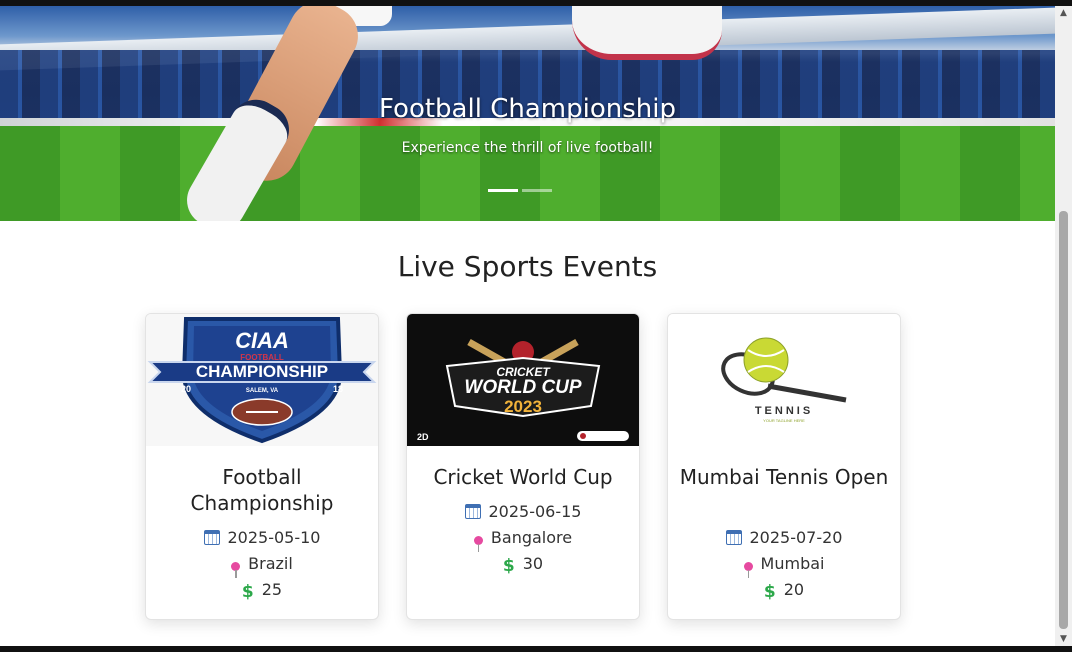  What do you see at coordinates (1063, 420) in the screenshot?
I see `scrollbar-thumb` at bounding box center [1063, 420].